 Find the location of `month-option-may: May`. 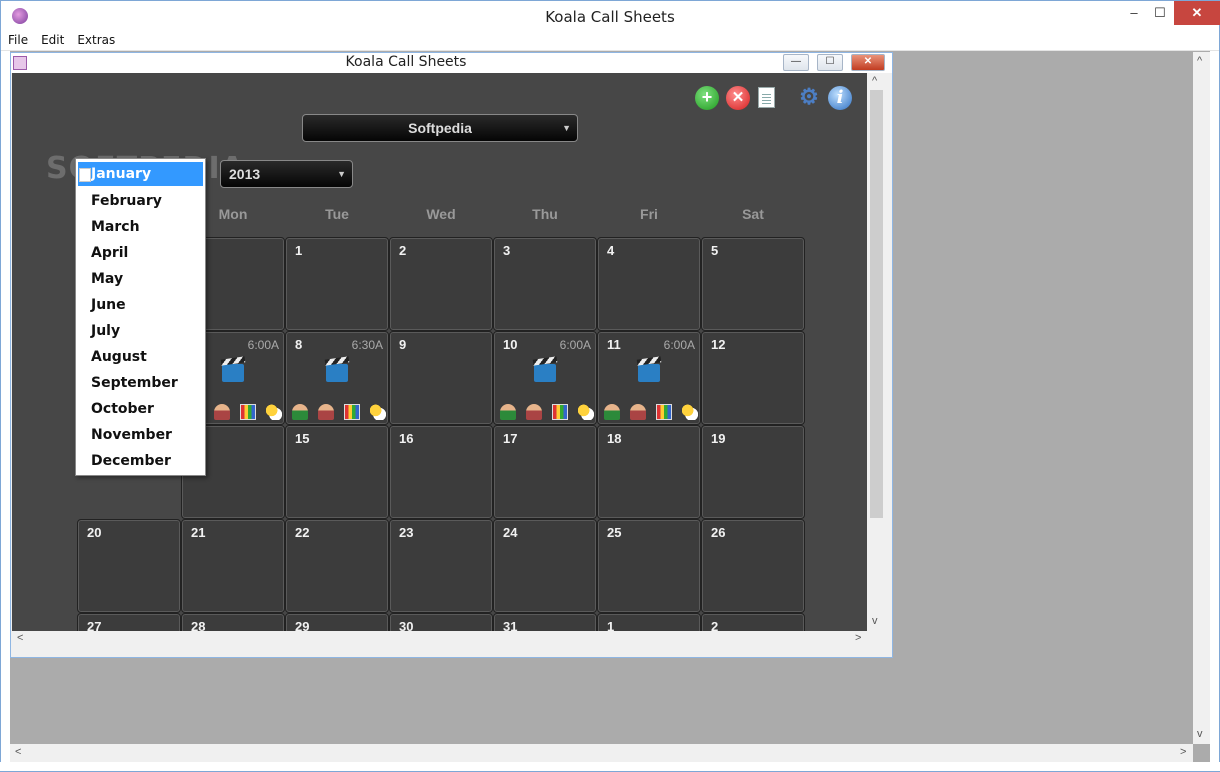

month-option-may: May is located at coordinates (140, 279).